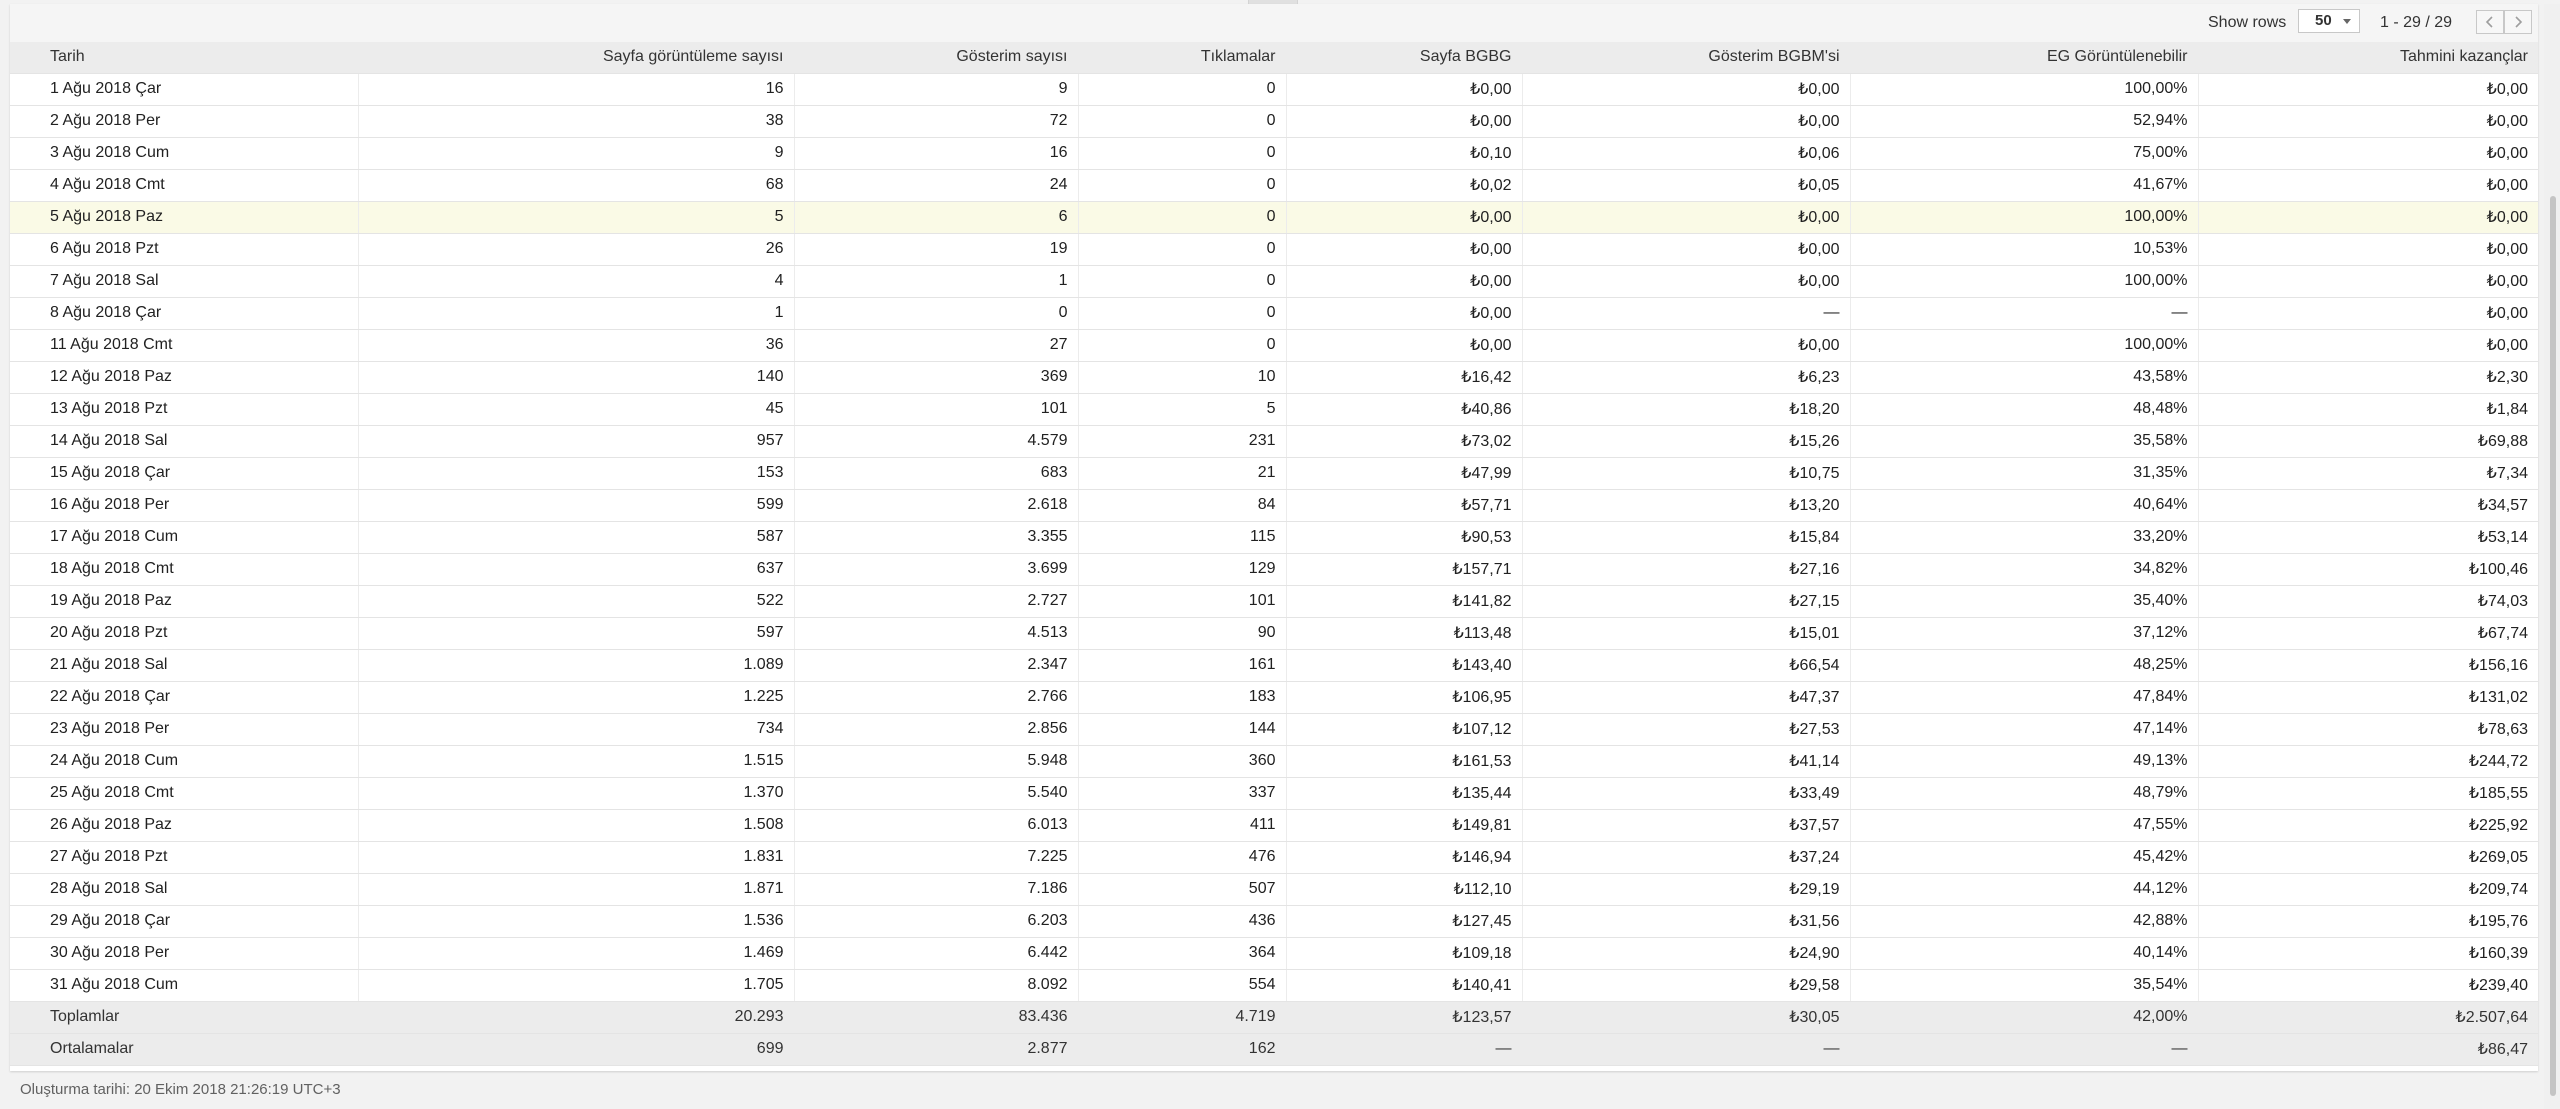  Describe the element at coordinates (936, 857) in the screenshot. I see `cell-impressions: 7.225` at that location.